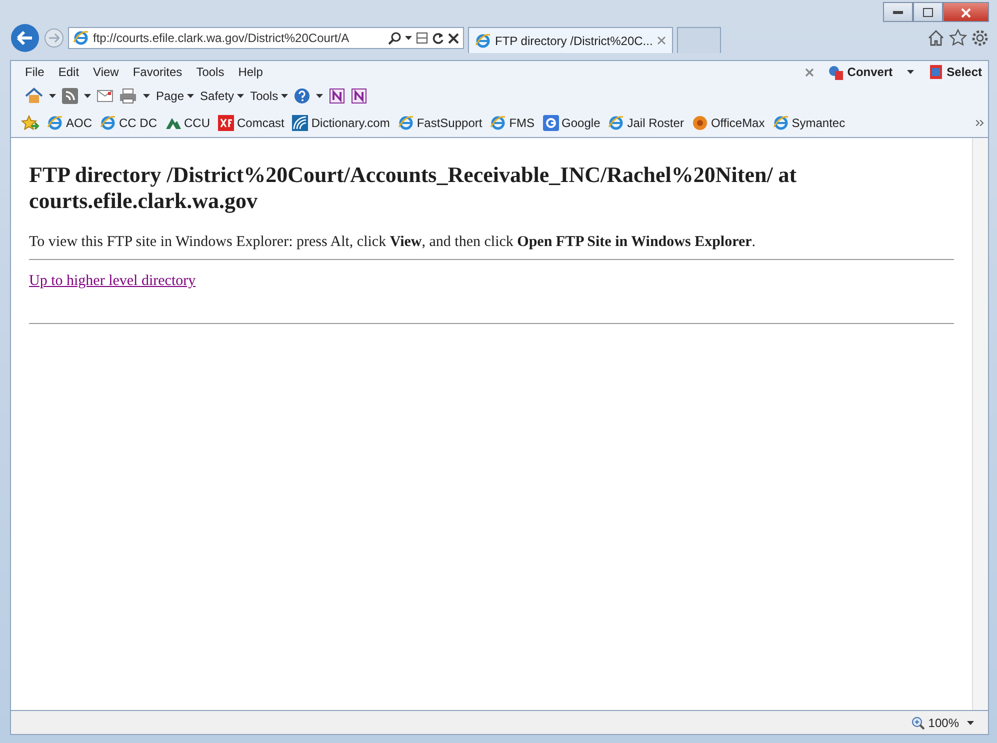 The image size is (997, 743). I want to click on back-icon, so click(25, 38).